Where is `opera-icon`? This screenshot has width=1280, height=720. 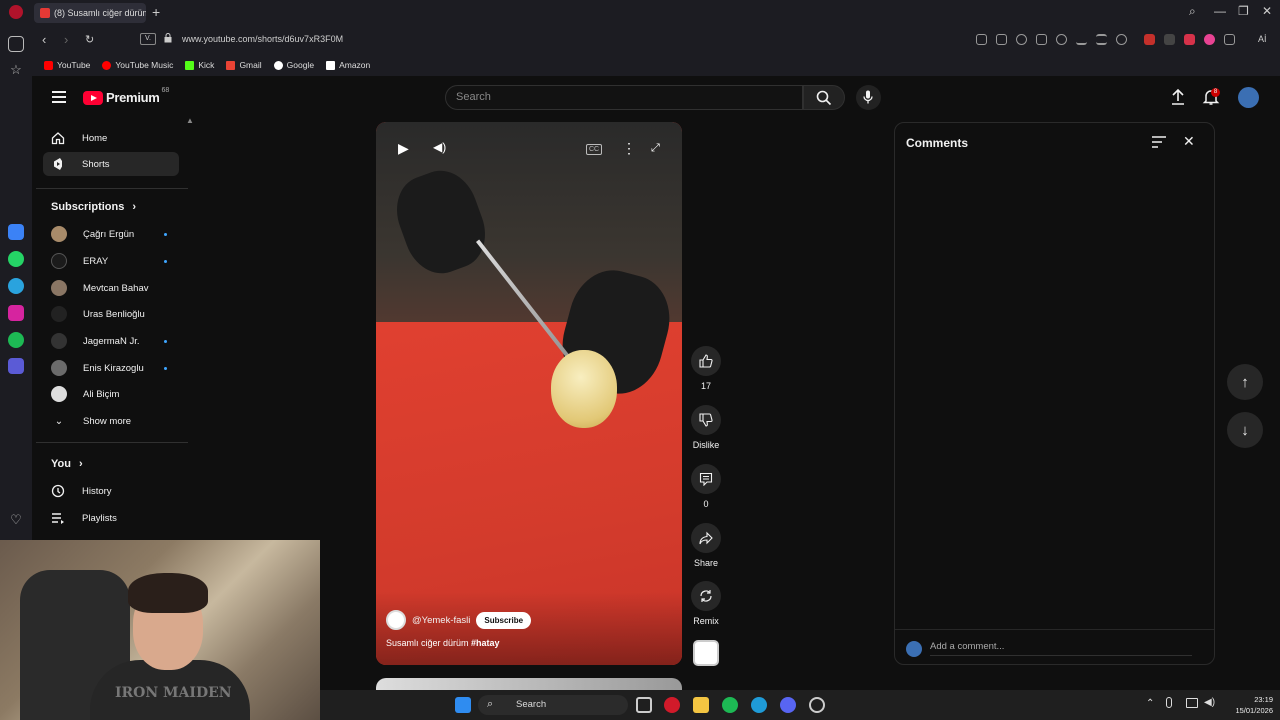
opera-icon is located at coordinates (672, 705).